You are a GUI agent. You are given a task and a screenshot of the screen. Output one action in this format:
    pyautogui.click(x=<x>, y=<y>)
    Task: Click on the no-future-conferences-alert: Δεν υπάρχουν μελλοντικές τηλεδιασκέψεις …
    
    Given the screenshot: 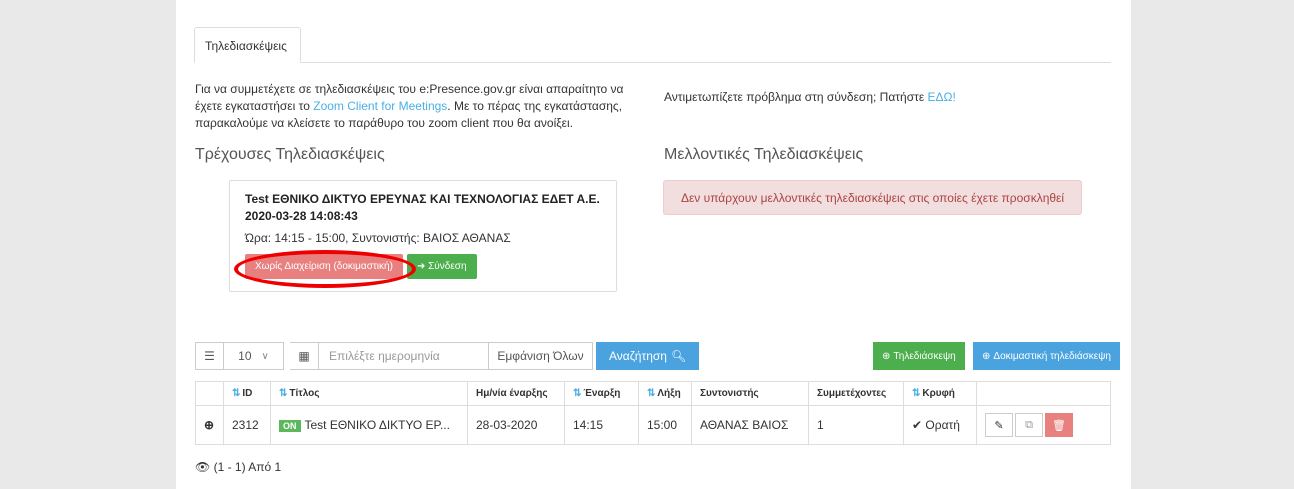 What is the action you would take?
    pyautogui.click(x=872, y=197)
    